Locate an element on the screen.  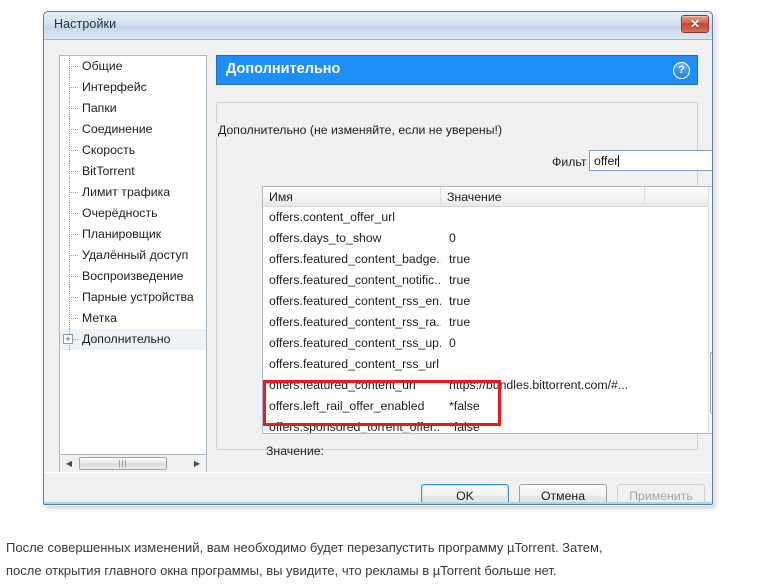
sidebar-item-6: Лимит трафика is located at coordinates (133, 192).